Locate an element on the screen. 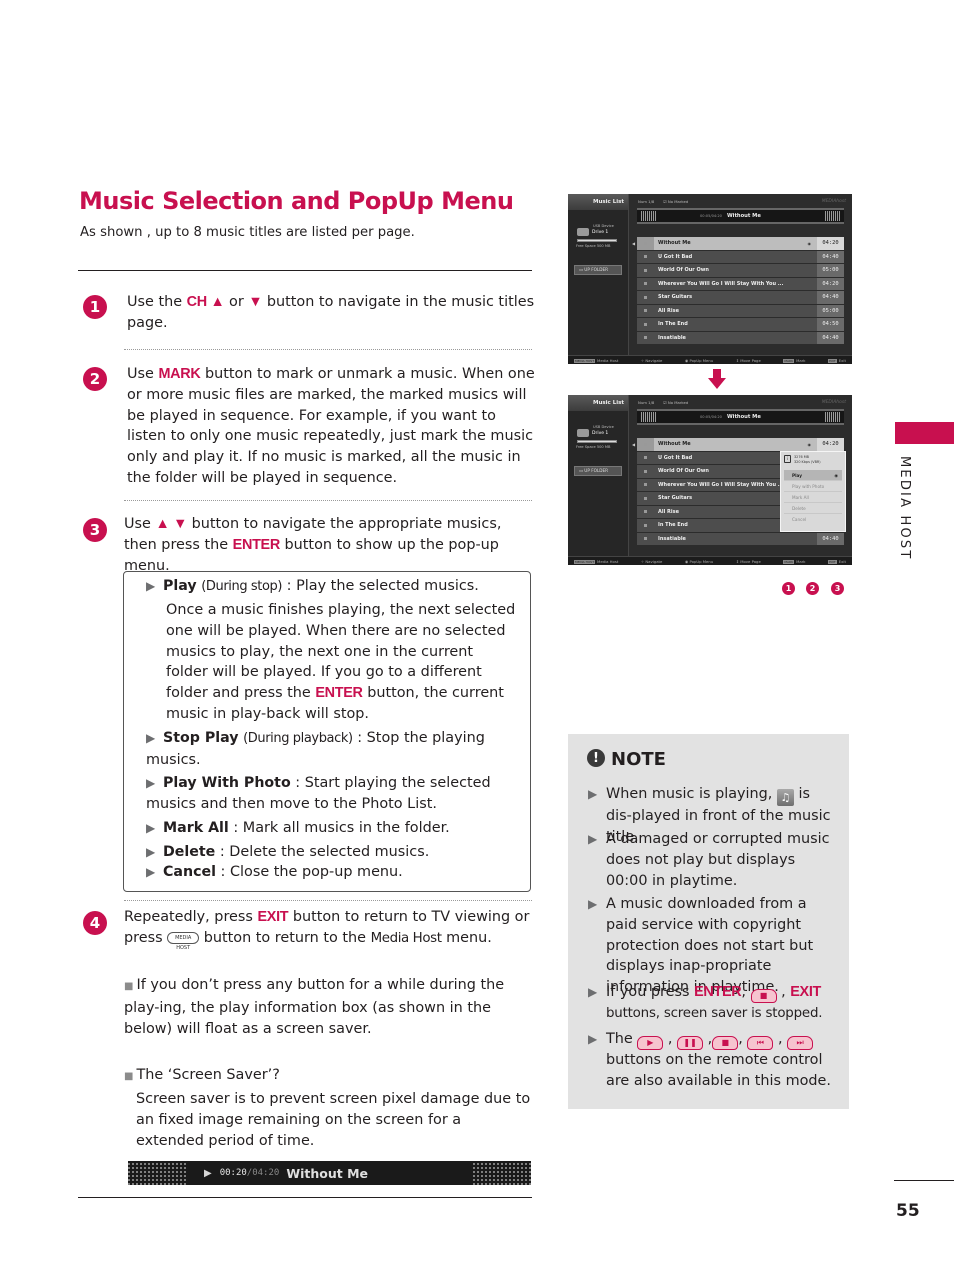 This screenshot has width=954, height=1272. marked-text: No Marked is located at coordinates (678, 402).